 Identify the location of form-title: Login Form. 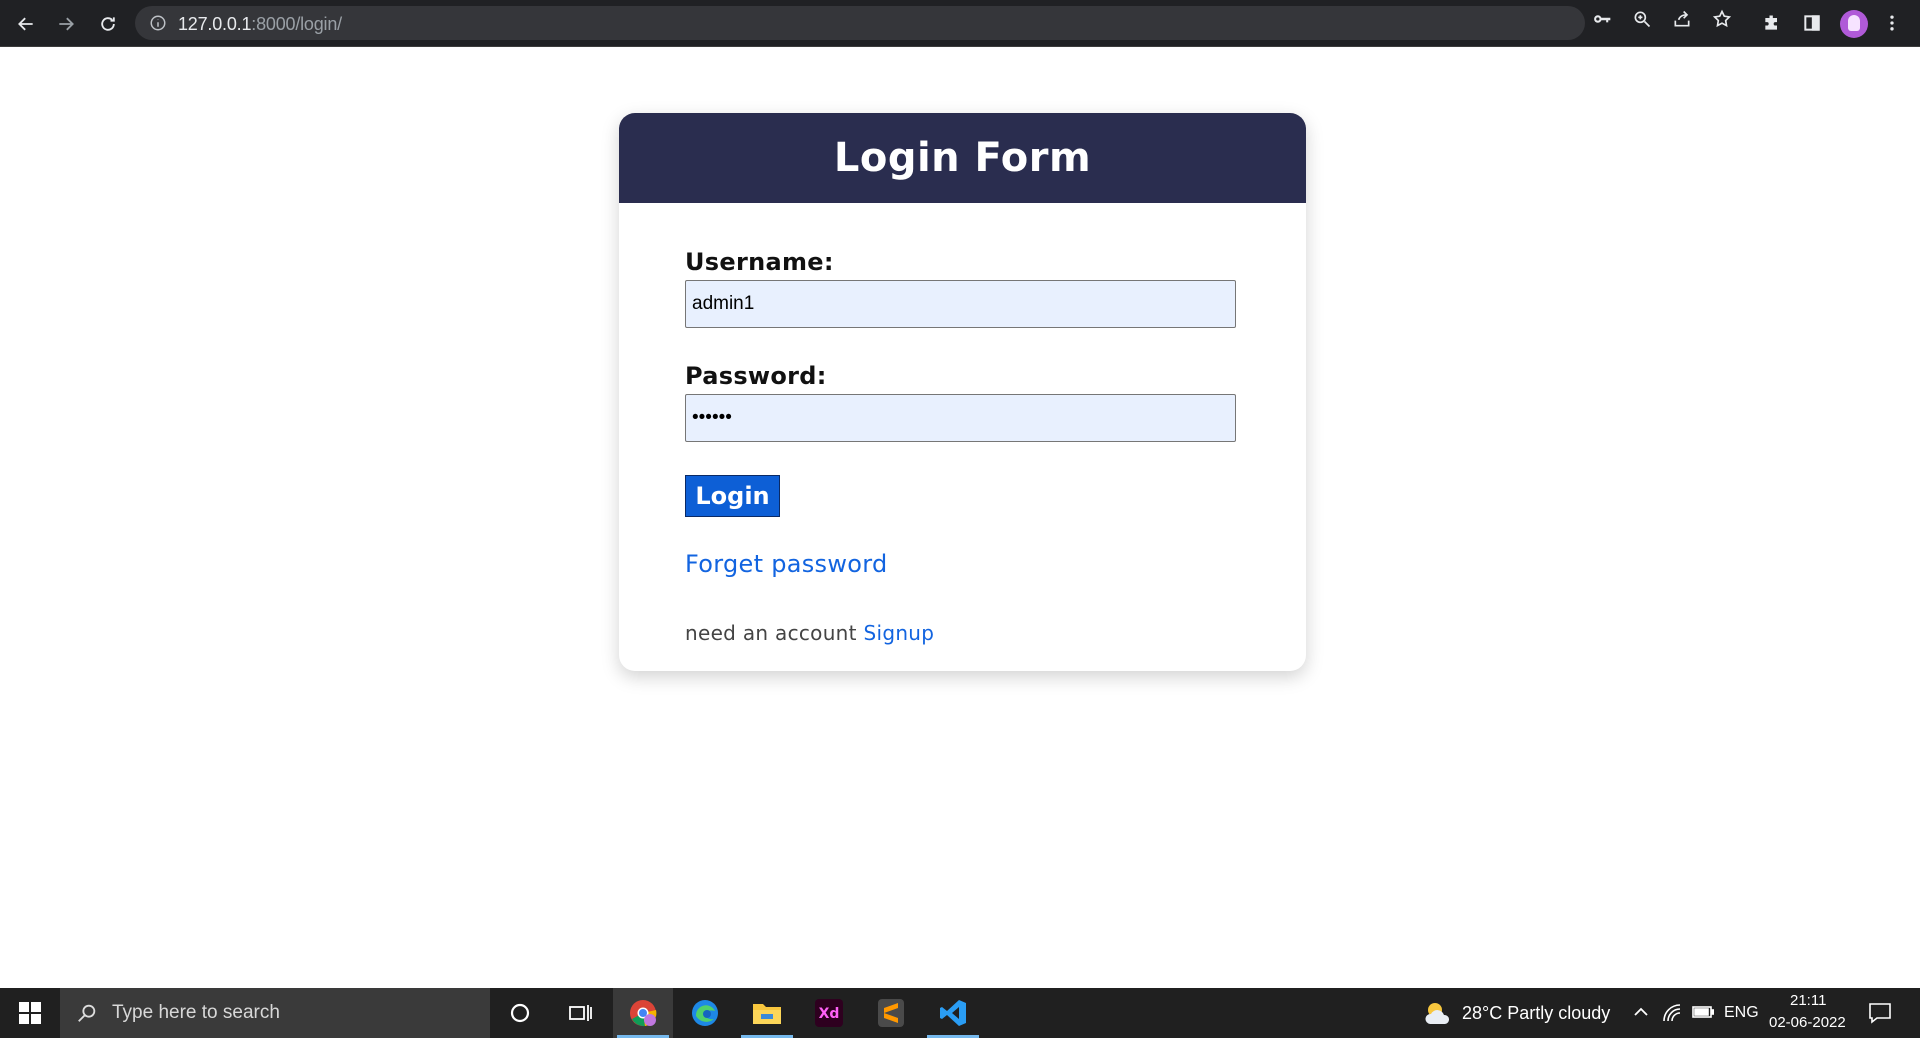
(962, 158).